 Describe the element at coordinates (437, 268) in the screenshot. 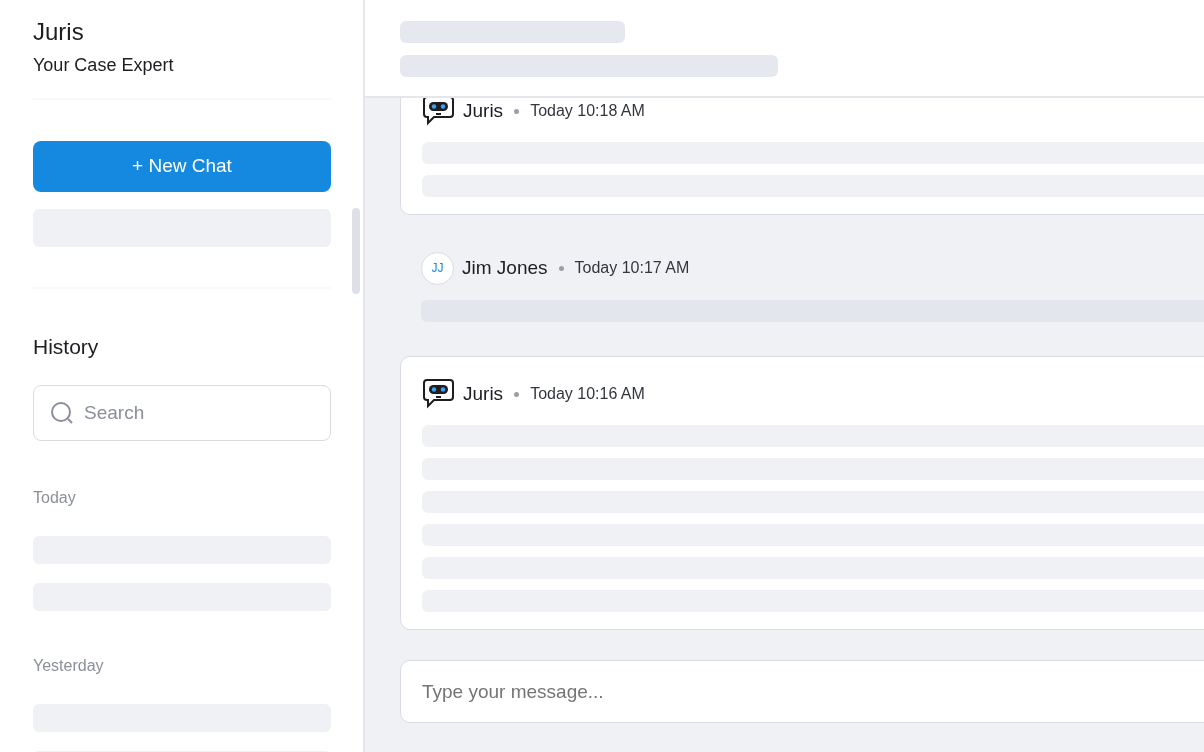

I see `user-avatar: JJ` at that location.